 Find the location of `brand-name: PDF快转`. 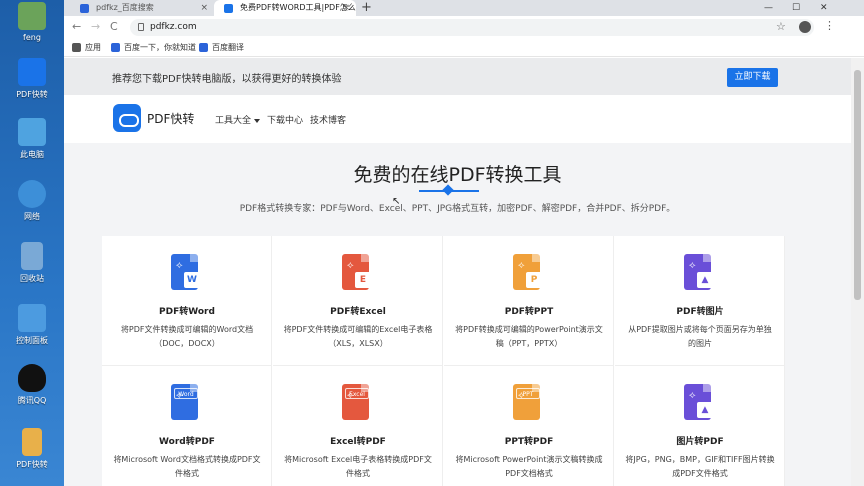

brand-name: PDF快转 is located at coordinates (170, 118).